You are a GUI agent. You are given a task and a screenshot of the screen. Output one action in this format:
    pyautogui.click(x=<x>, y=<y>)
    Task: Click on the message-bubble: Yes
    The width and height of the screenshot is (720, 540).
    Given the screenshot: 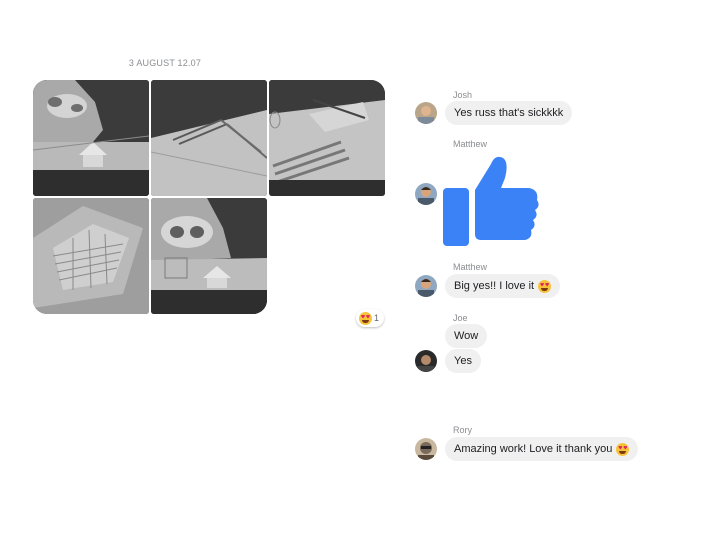 What is the action you would take?
    pyautogui.click(x=463, y=361)
    